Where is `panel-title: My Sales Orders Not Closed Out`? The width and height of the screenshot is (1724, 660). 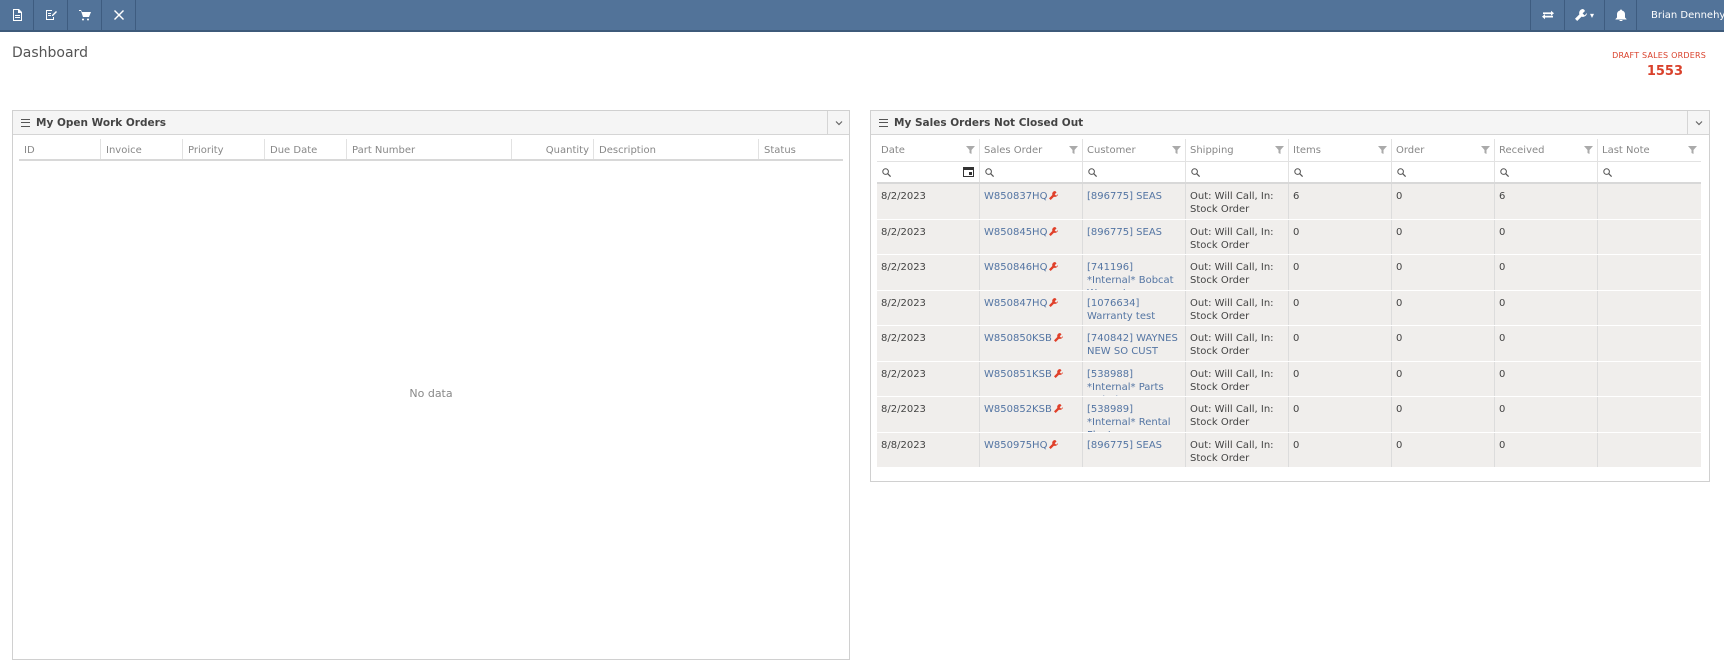 panel-title: My Sales Orders Not Closed Out is located at coordinates (989, 122).